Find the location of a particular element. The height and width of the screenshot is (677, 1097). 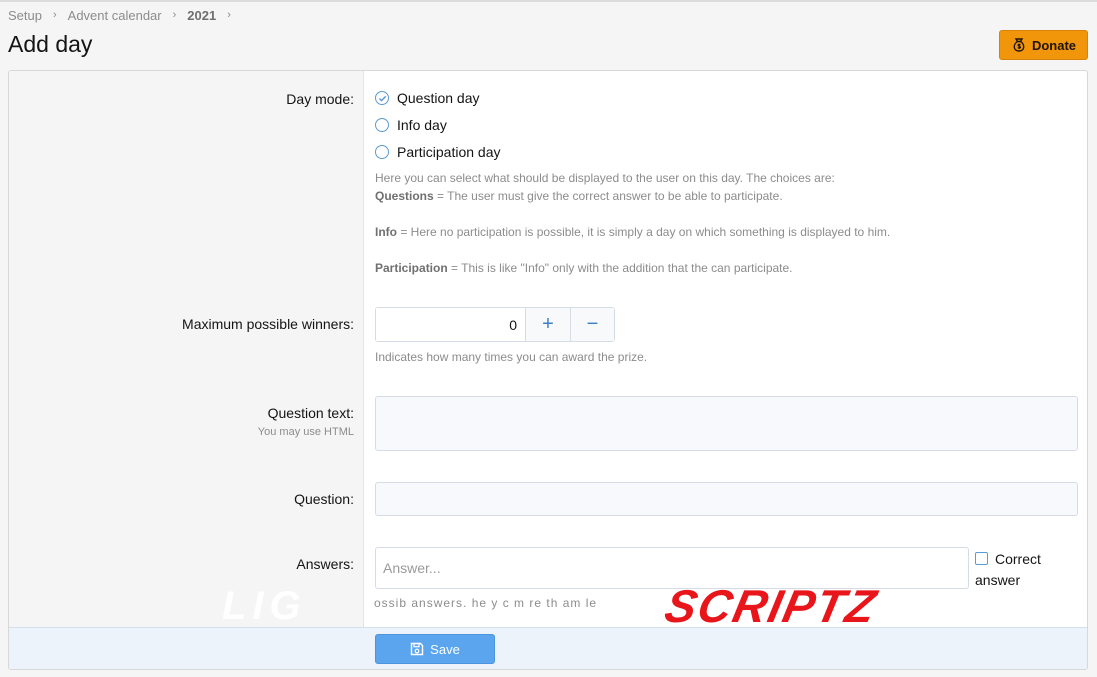

save-label: Save is located at coordinates (445, 649).